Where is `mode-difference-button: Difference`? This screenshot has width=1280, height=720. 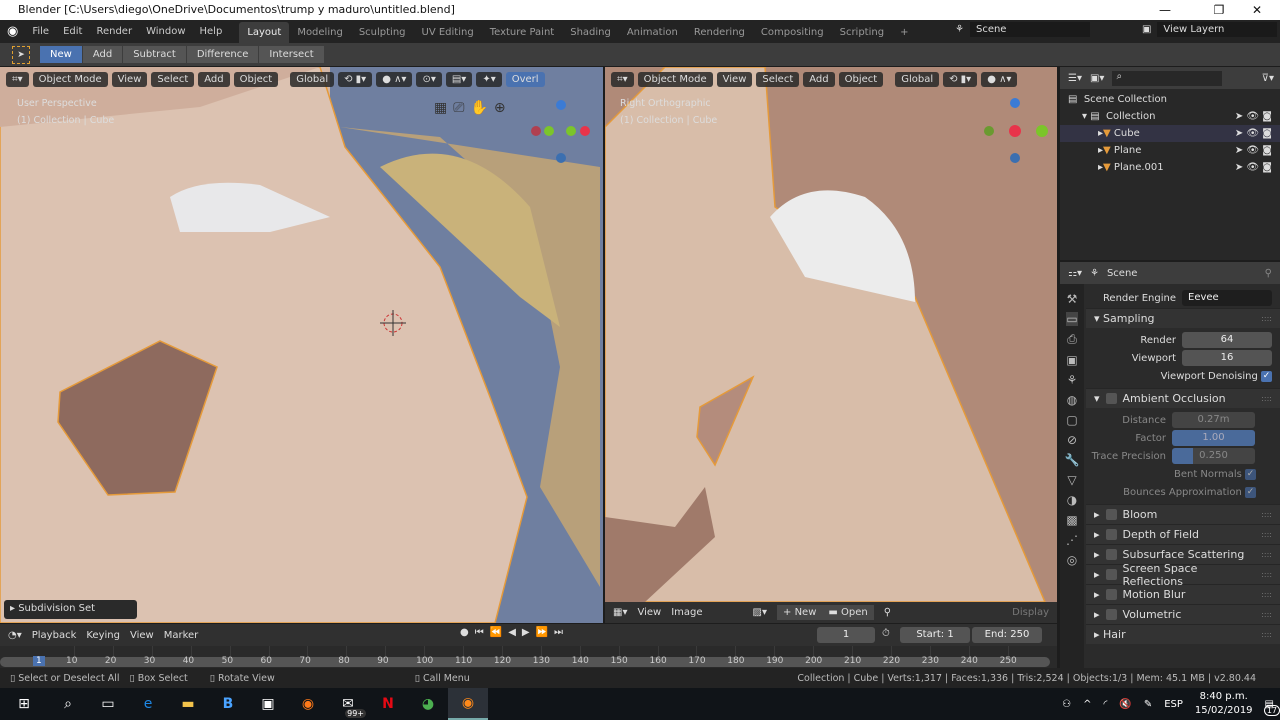 mode-difference-button: Difference is located at coordinates (223, 54).